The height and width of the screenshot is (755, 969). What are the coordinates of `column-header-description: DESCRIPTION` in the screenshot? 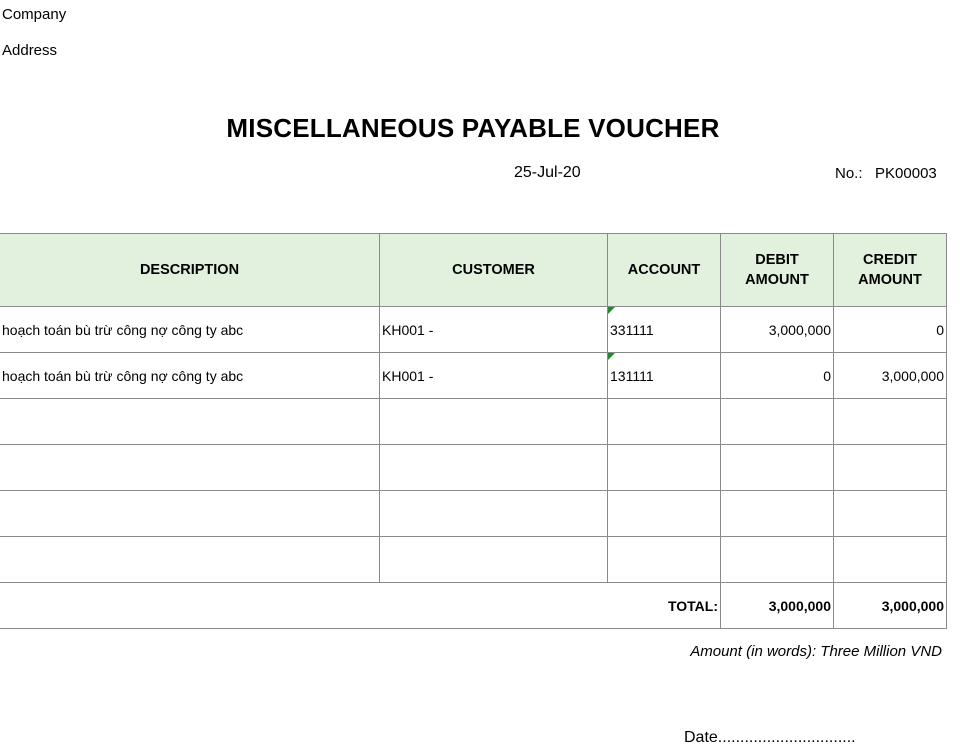 It's located at (190, 270).